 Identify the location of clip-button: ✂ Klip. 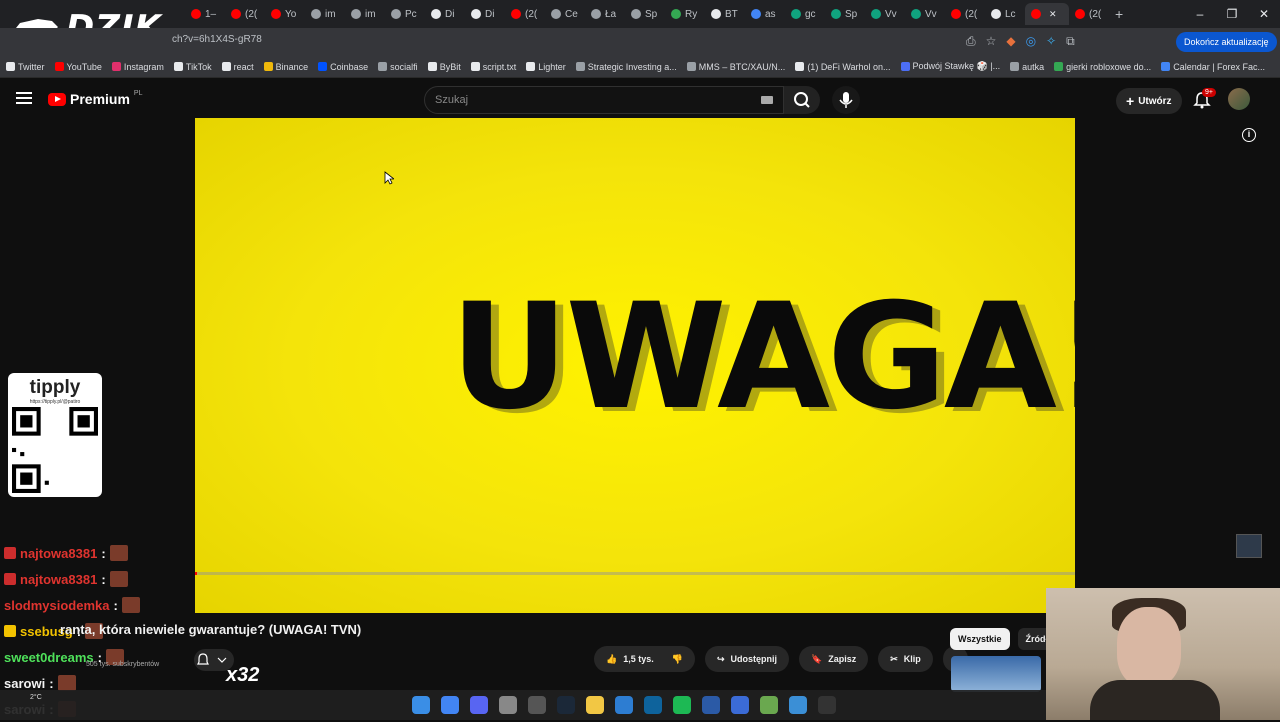
(905, 659).